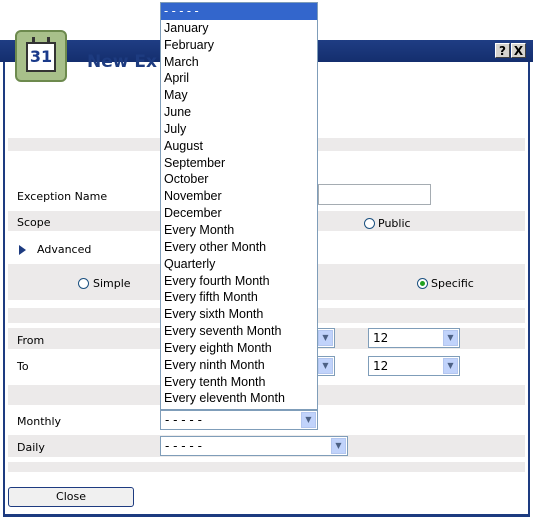 The height and width of the screenshot is (517, 533). I want to click on monthly-select: - - - - - ▼, so click(239, 420).